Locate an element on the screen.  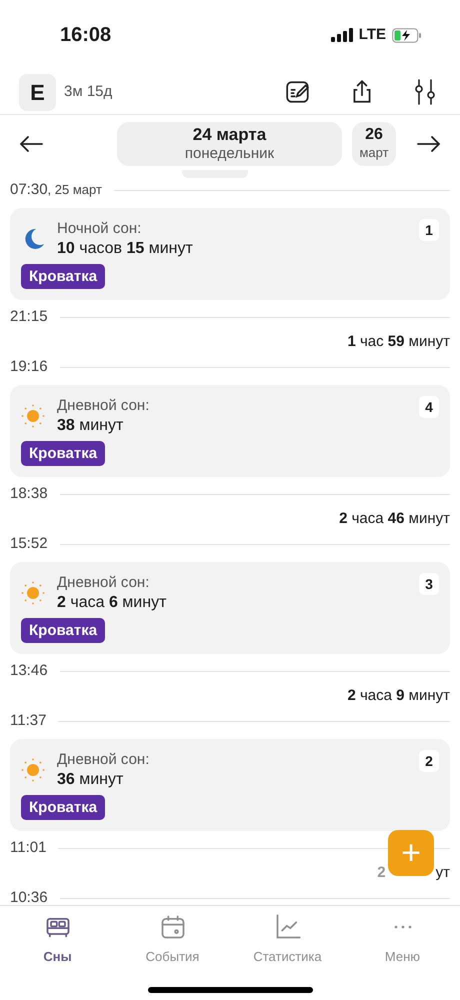
time-label: 11:37 is located at coordinates (28, 721).